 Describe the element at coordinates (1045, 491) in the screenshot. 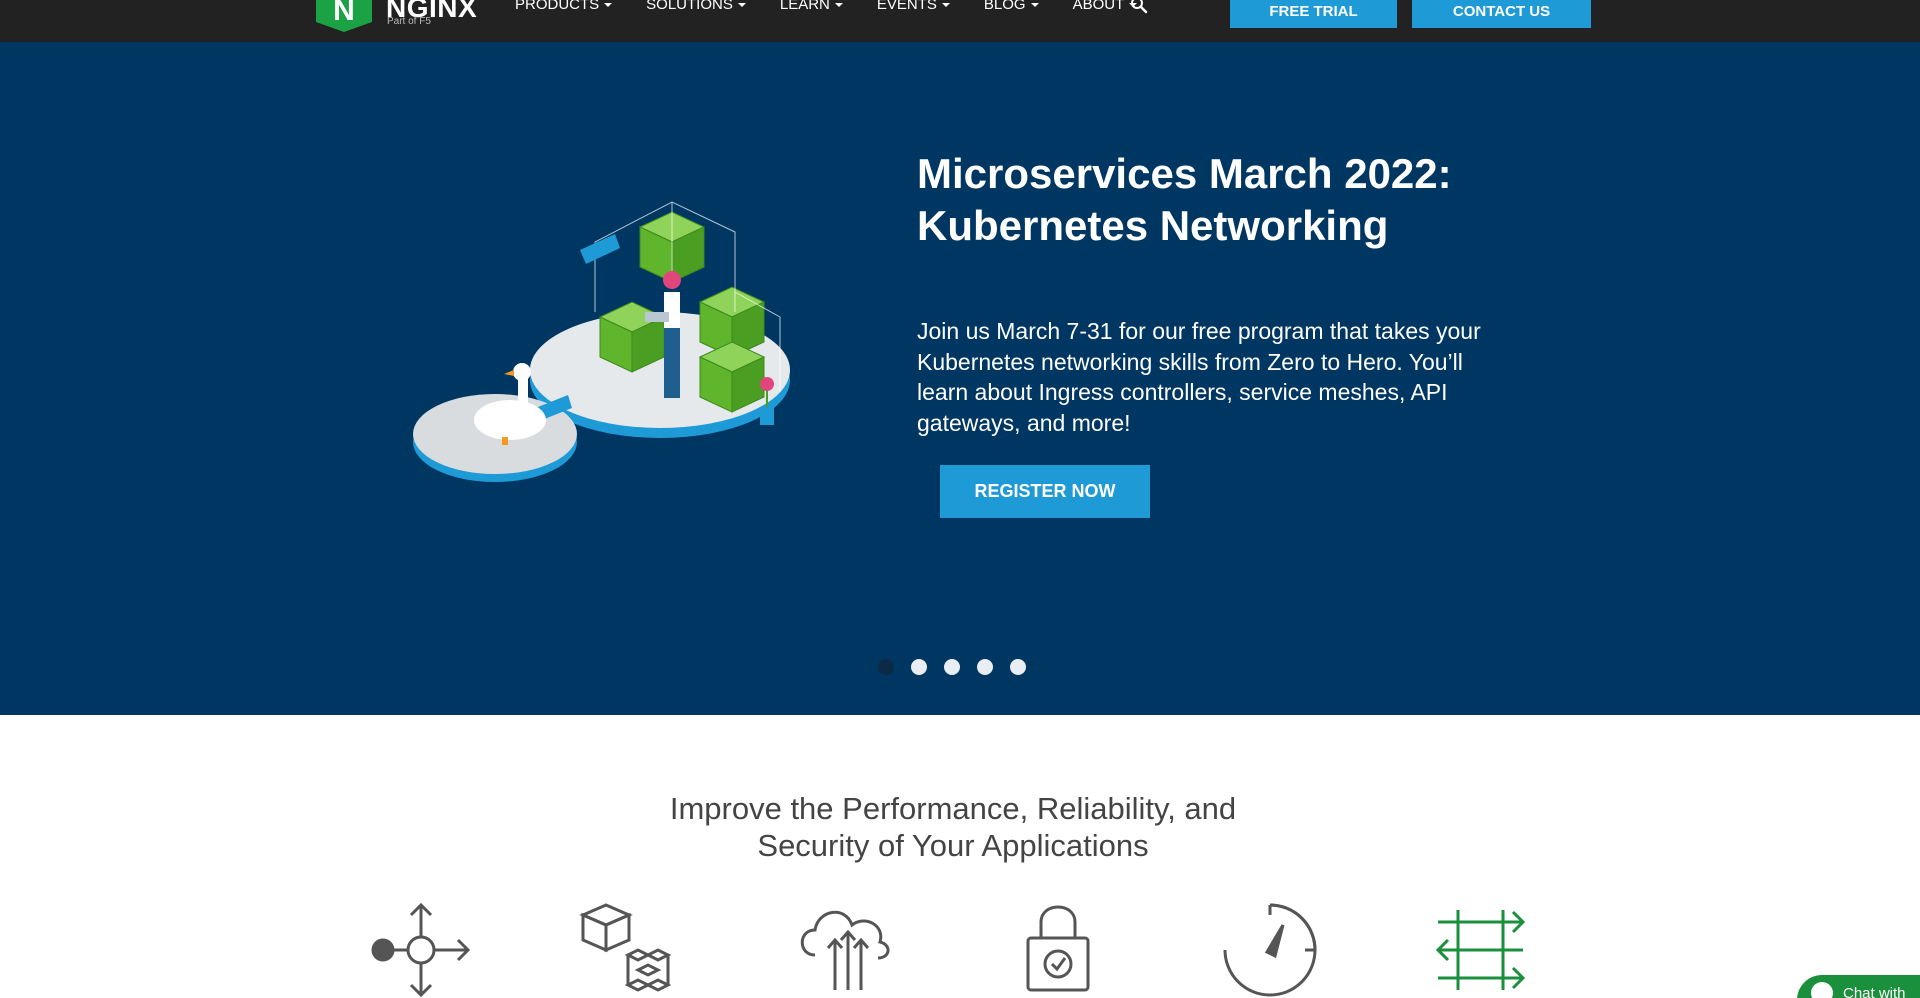

I see `register-now-button: REGISTER NOW` at that location.